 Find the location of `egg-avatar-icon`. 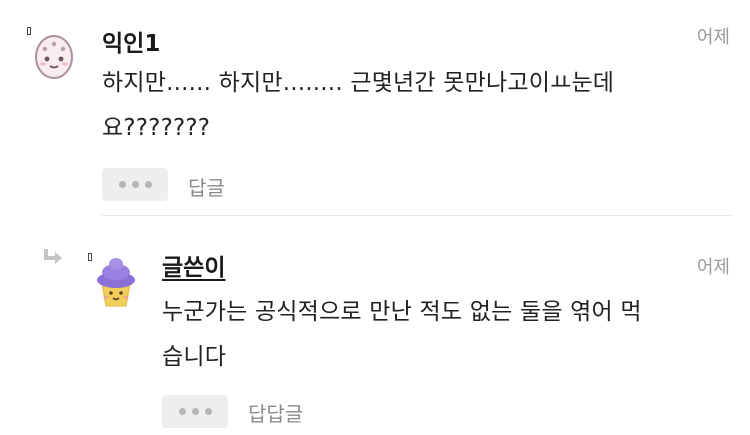

egg-avatar-icon is located at coordinates (54, 55).